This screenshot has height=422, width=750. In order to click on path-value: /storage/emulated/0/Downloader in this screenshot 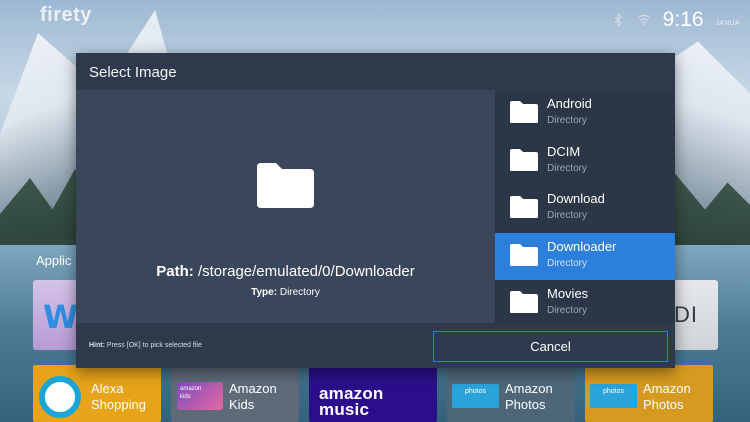, I will do `click(306, 271)`.